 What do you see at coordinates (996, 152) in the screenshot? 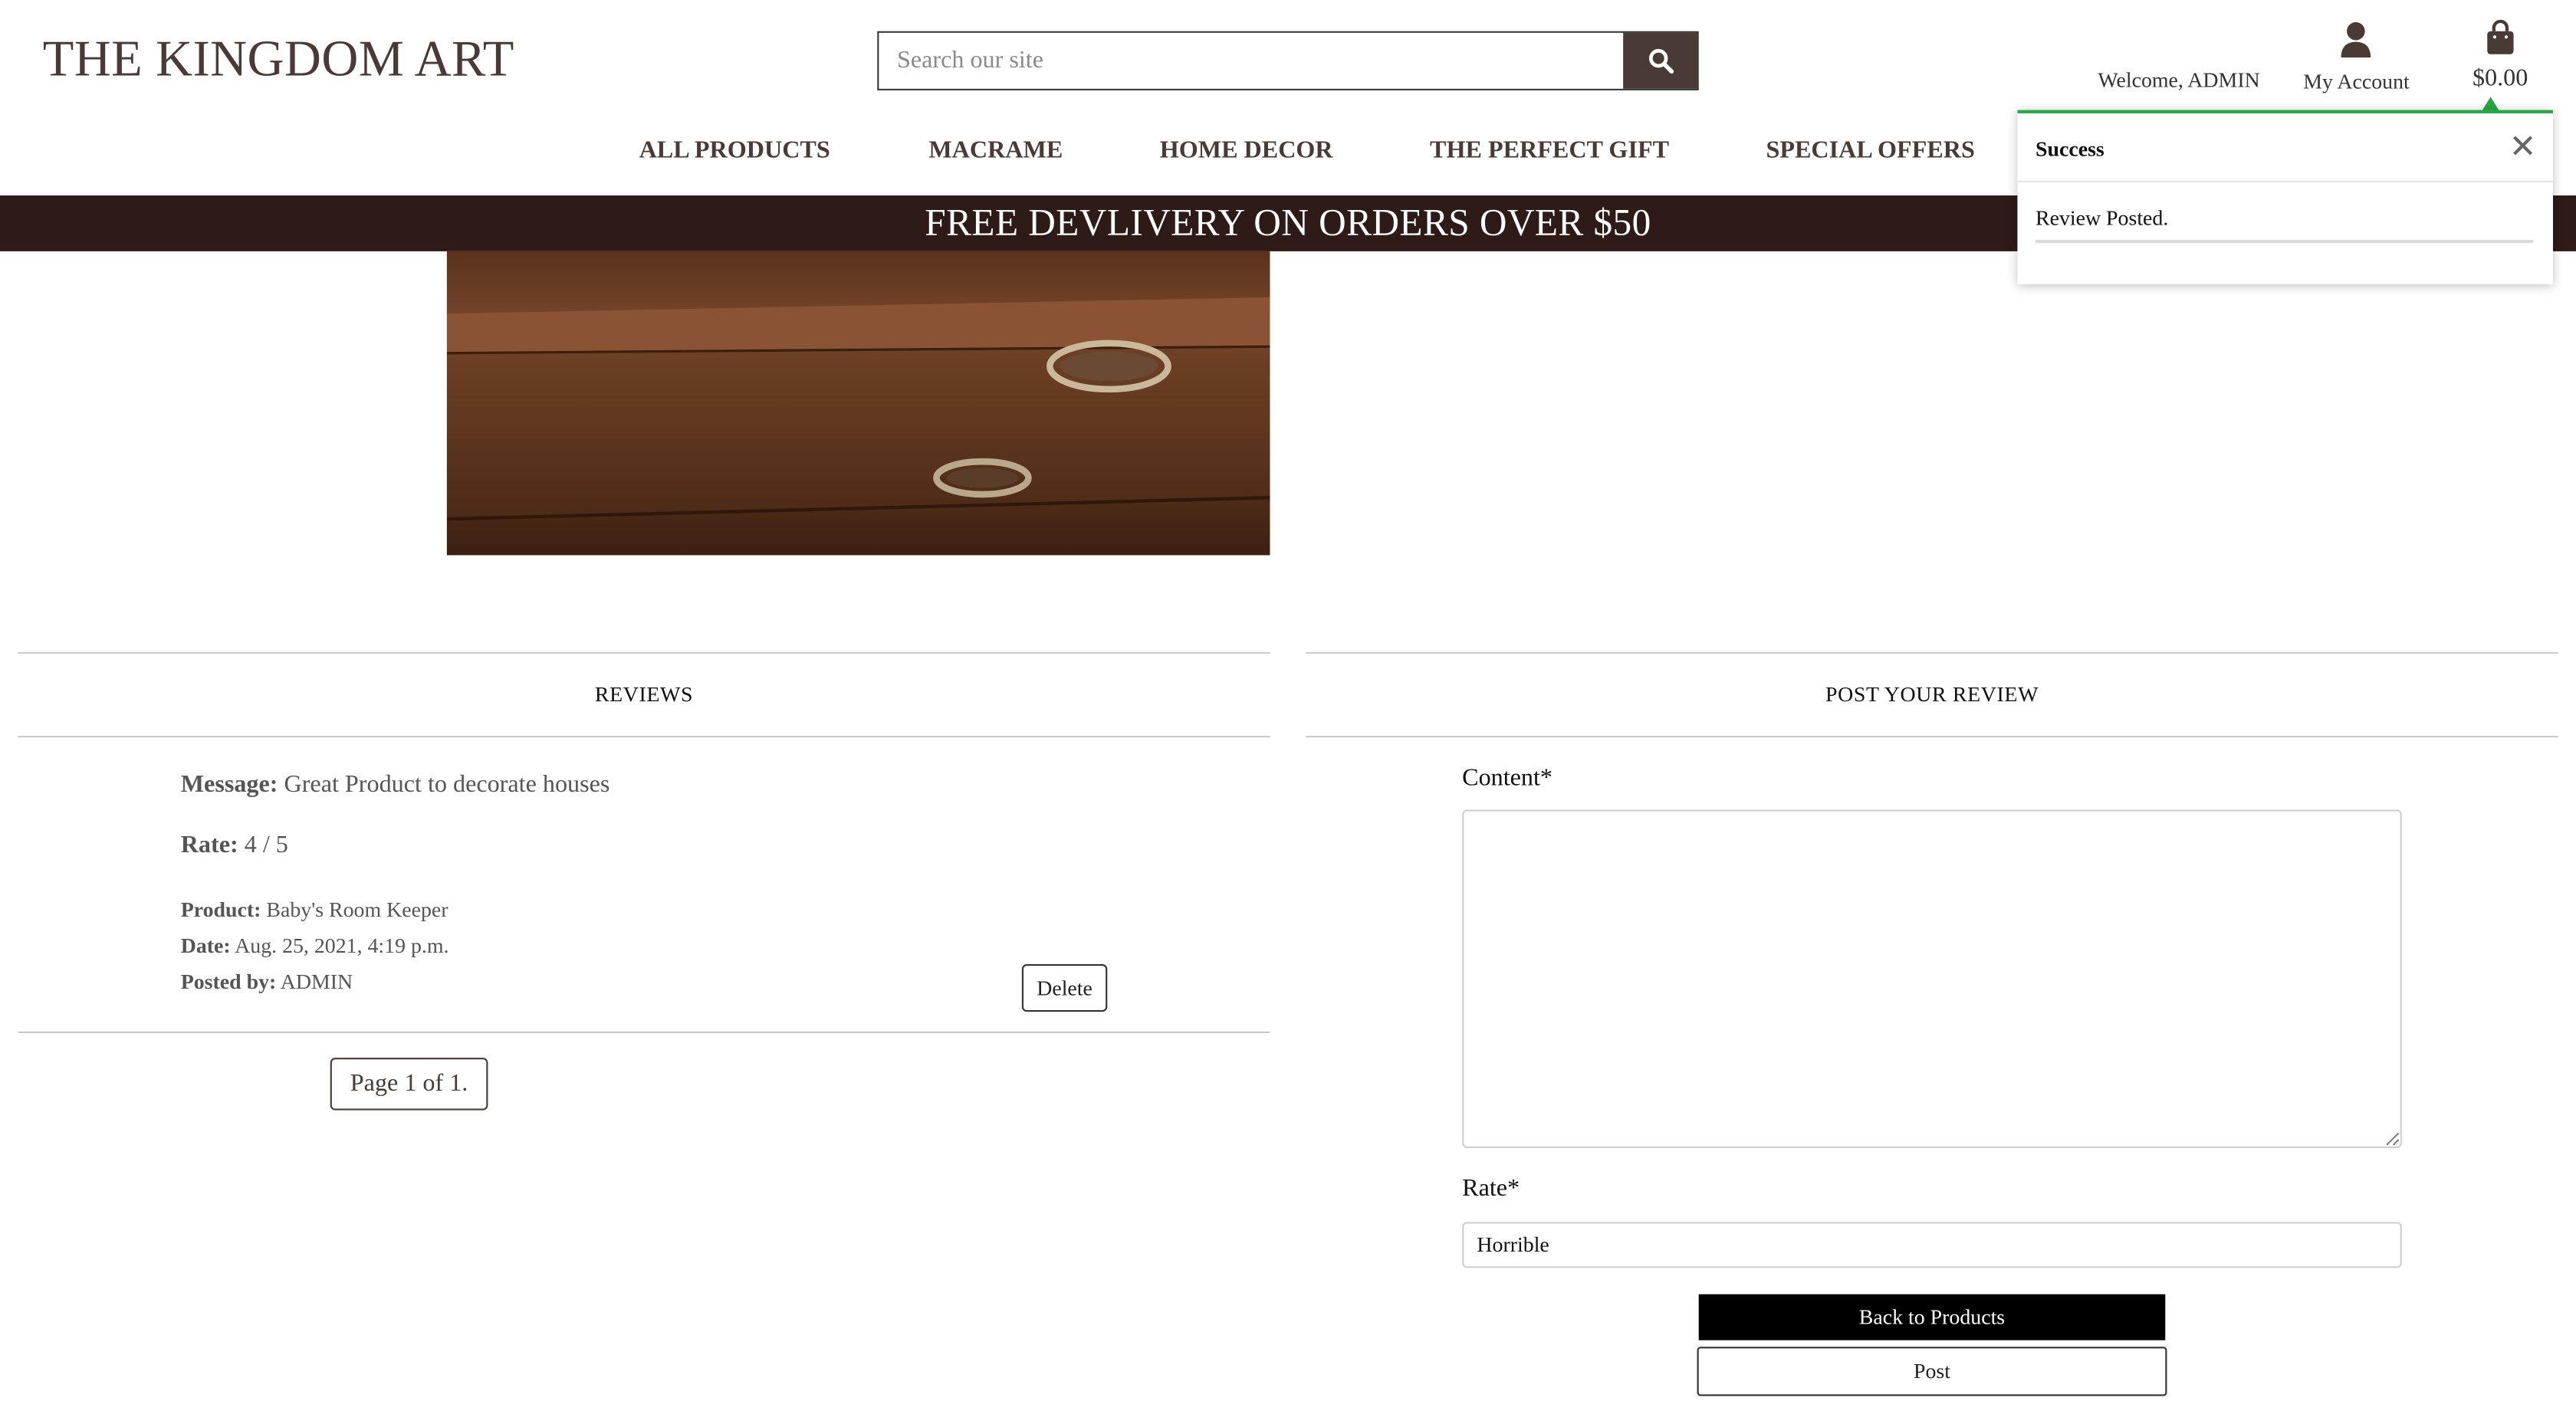
I see `nav-macrame: MACRAME` at bounding box center [996, 152].